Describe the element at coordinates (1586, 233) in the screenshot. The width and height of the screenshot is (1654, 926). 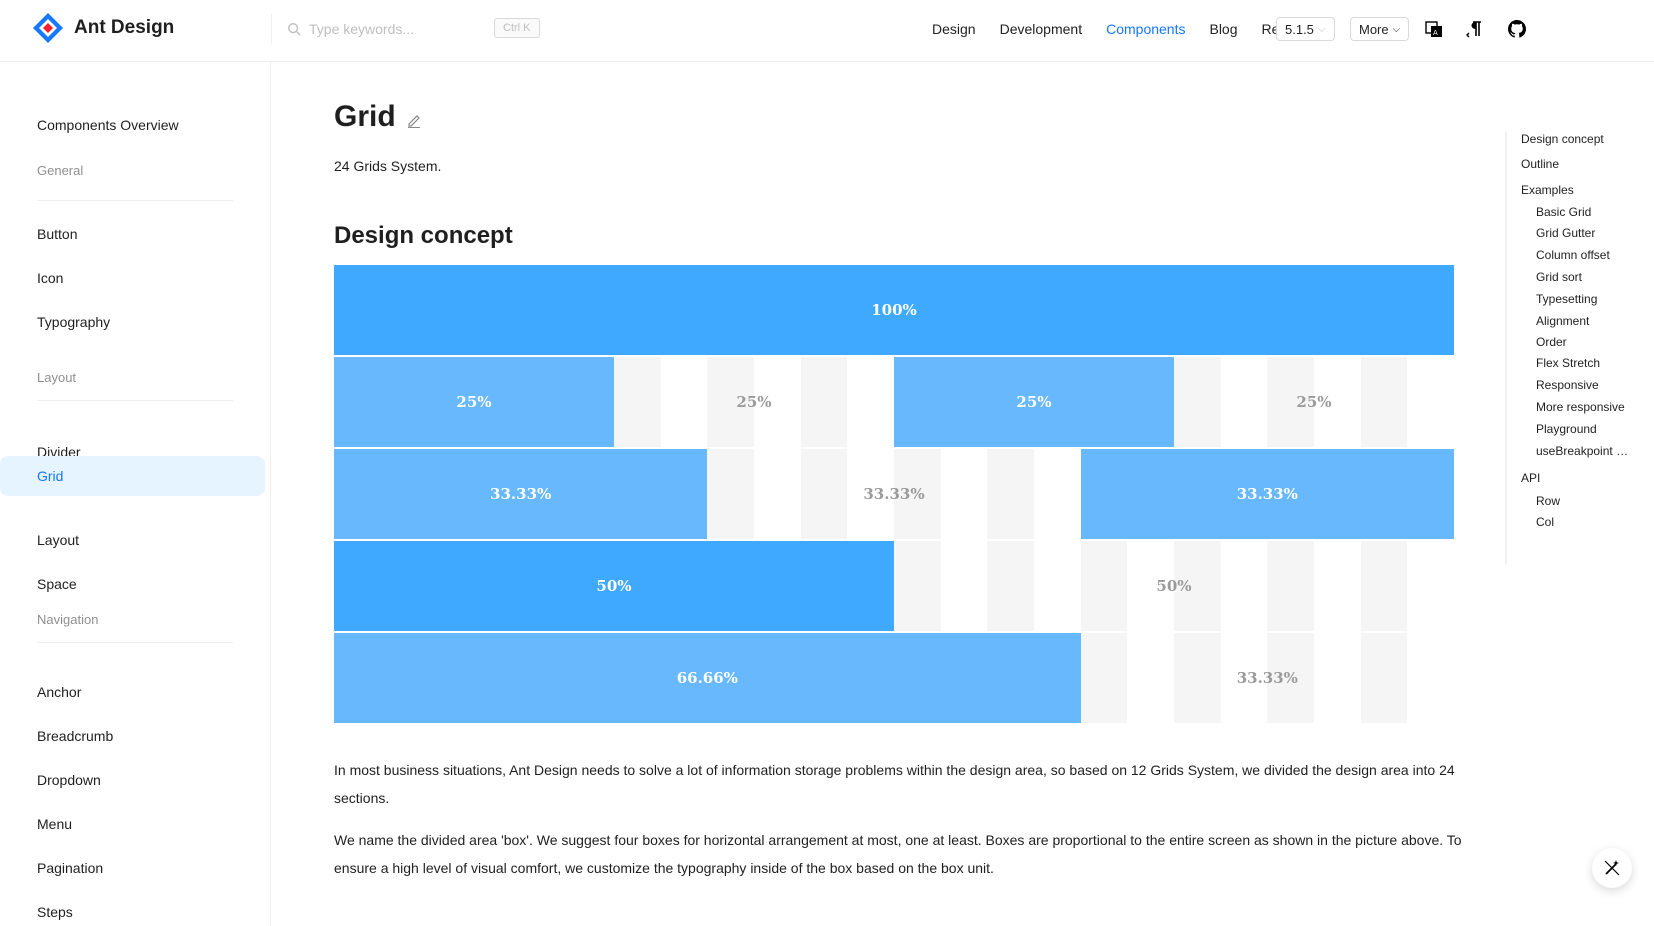
I see `toc-item: Grid Gutter` at that location.